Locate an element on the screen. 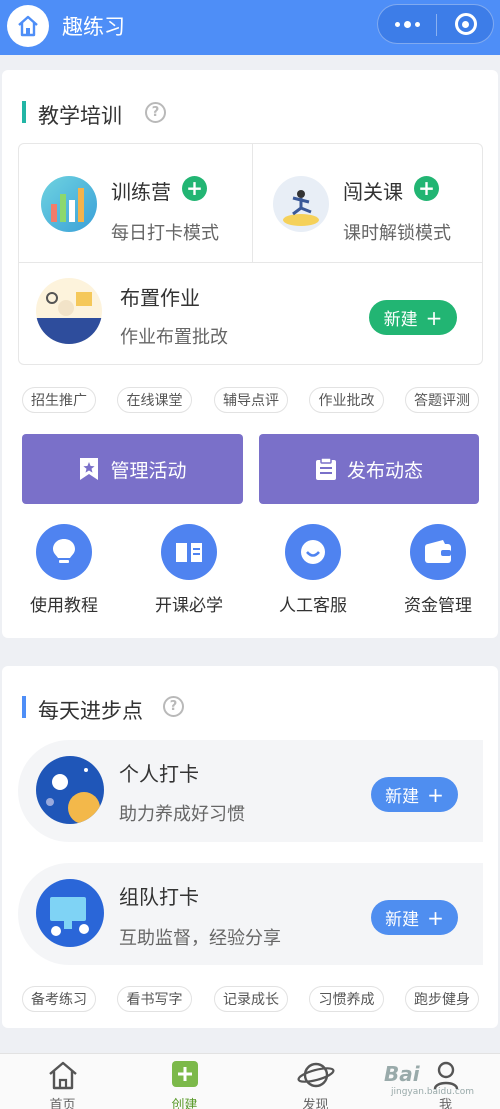 The image size is (500, 1109). lightbulb-icon is located at coordinates (64, 551).